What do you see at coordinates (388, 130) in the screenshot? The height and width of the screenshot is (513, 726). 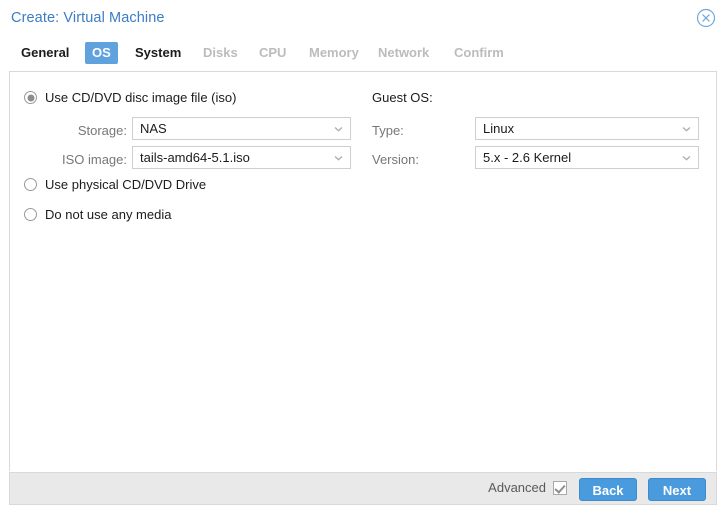 I see `guest-os-type-label: Type:` at bounding box center [388, 130].